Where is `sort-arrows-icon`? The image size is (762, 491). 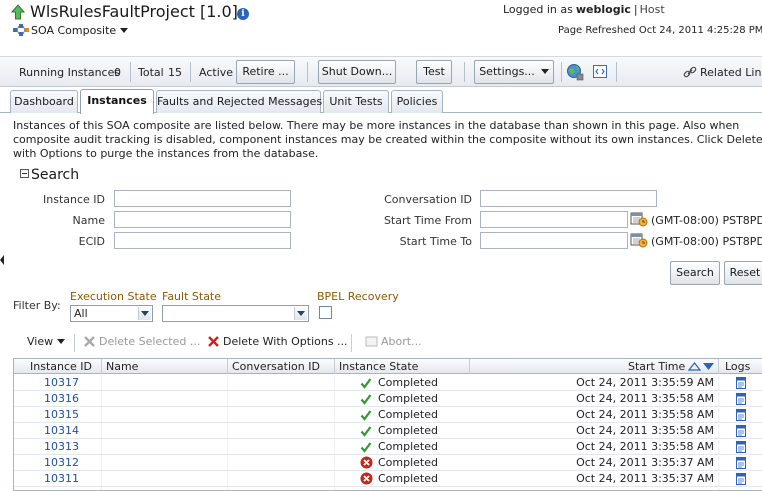
sort-arrows-icon is located at coordinates (701, 366).